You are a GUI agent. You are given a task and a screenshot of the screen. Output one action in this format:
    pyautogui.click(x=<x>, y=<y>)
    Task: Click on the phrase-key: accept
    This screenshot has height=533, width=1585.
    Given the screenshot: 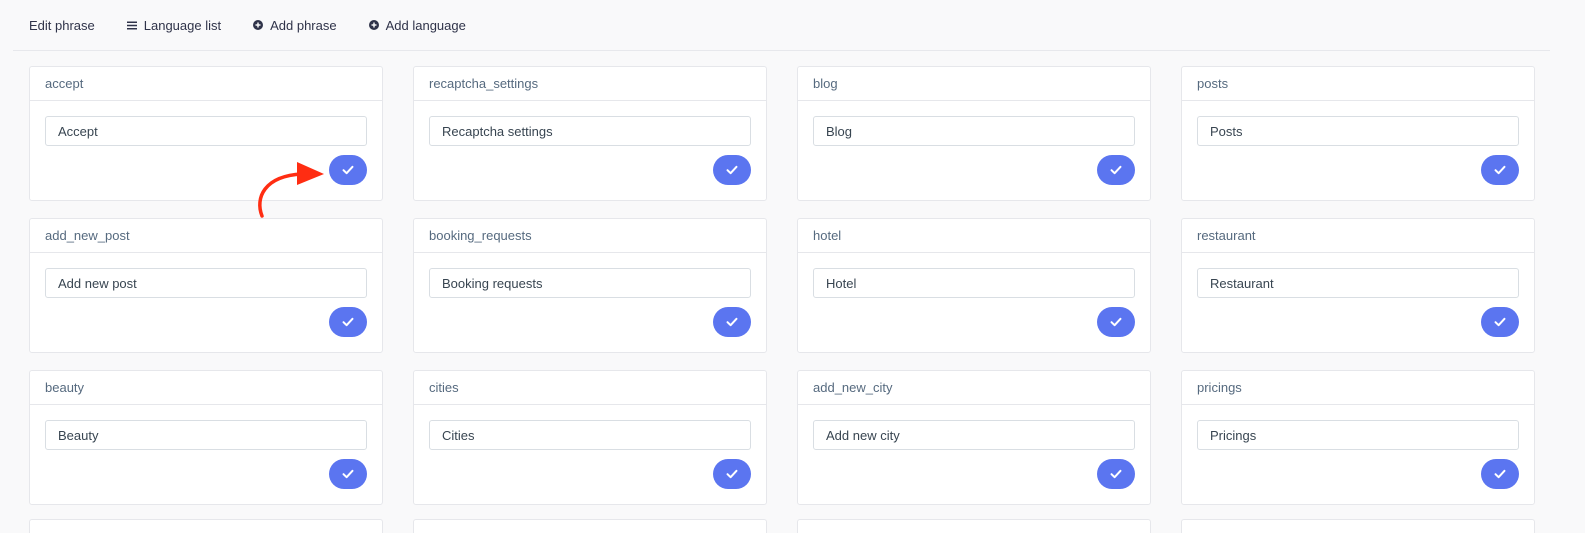 What is the action you would take?
    pyautogui.click(x=206, y=84)
    